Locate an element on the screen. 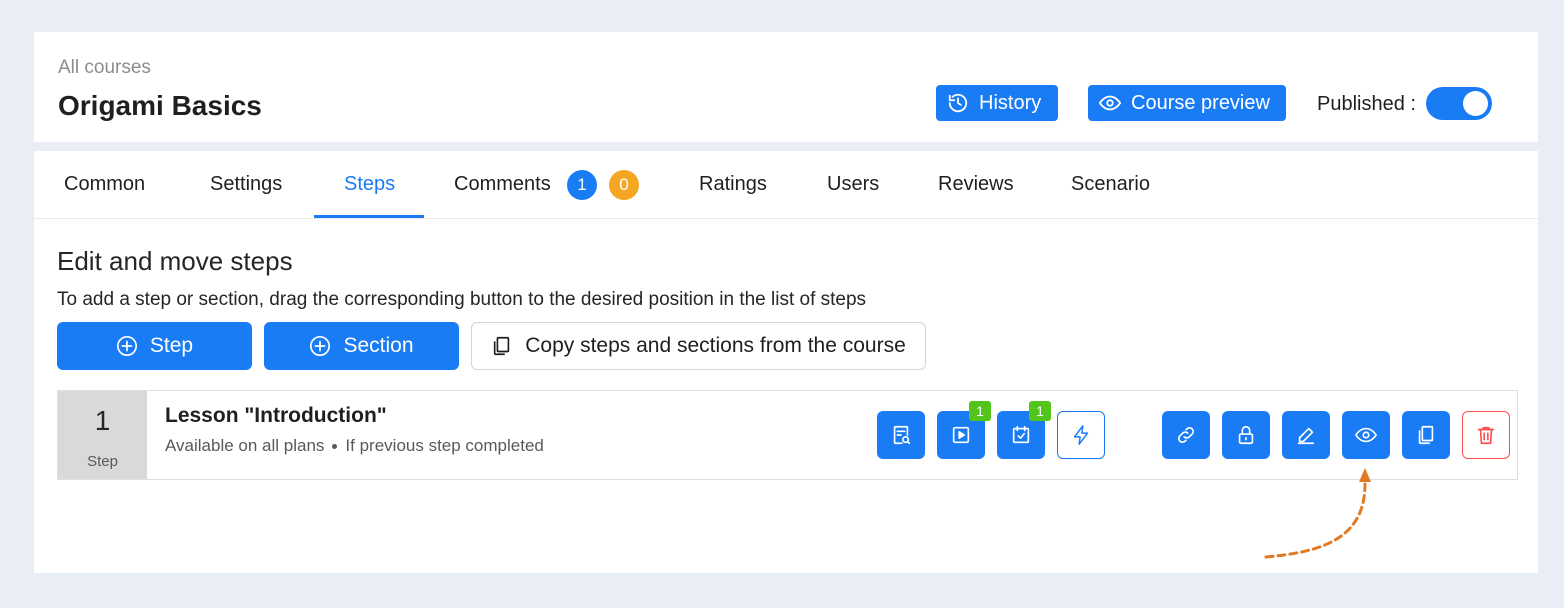  published-toggle is located at coordinates (1459, 103).